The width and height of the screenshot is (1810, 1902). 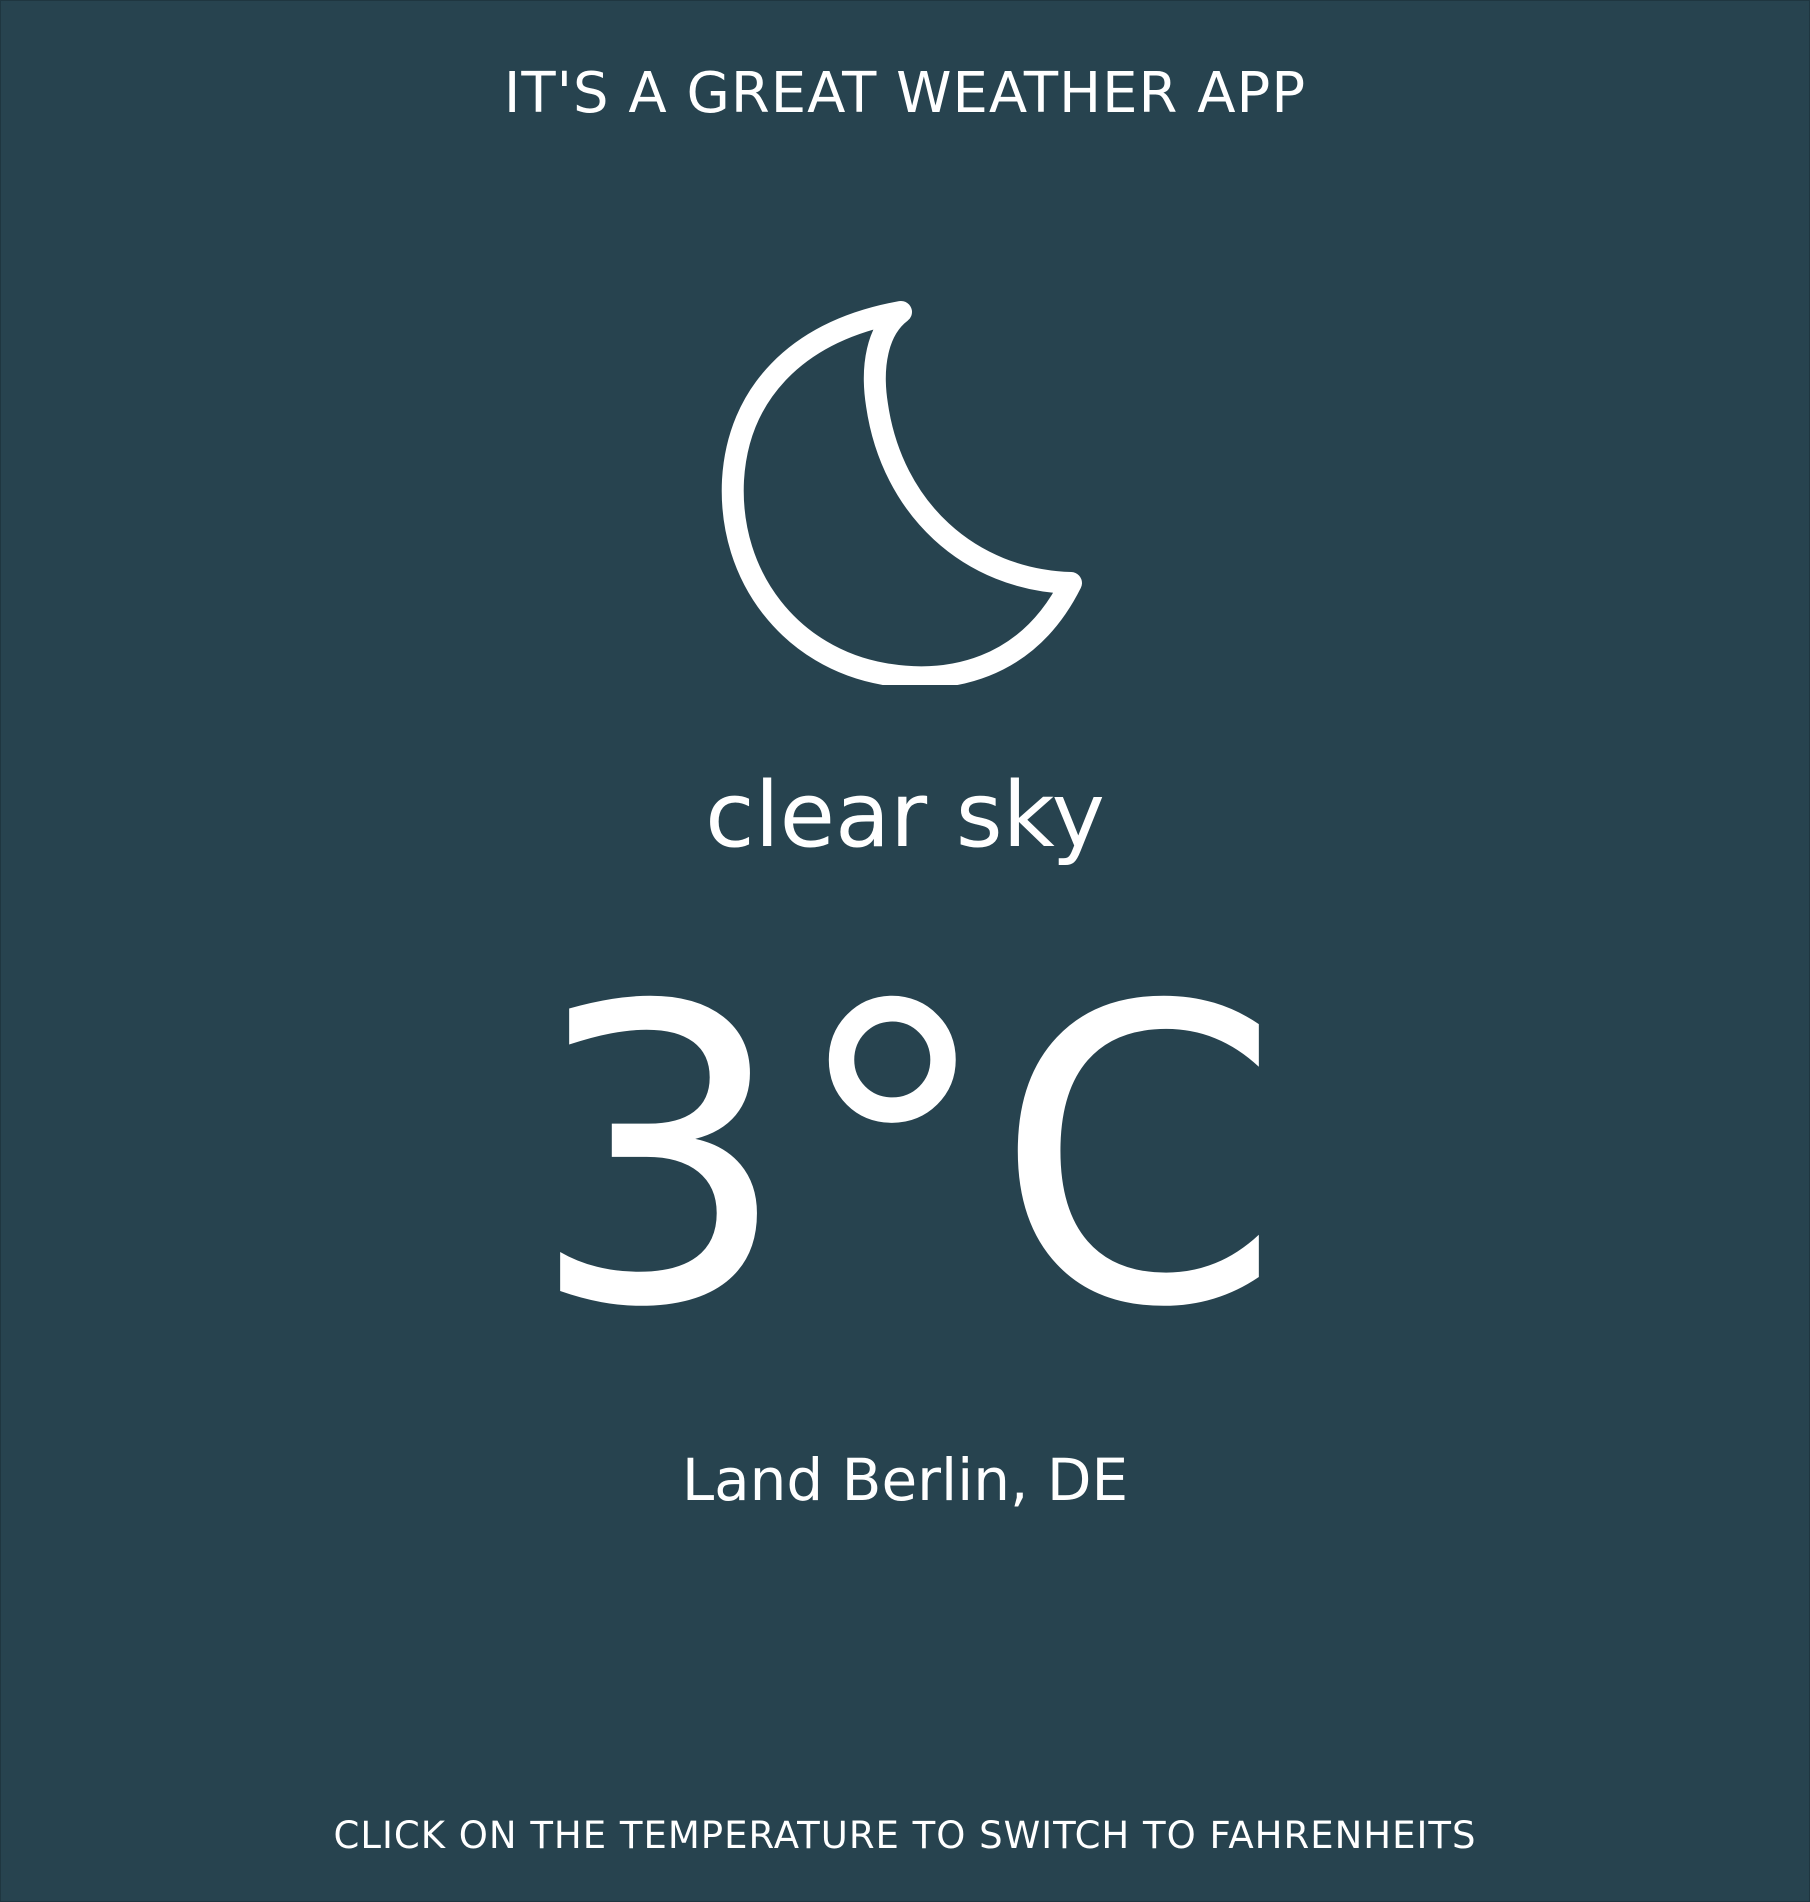 I want to click on location-label: Land Berlin, DE, so click(x=905, y=1480).